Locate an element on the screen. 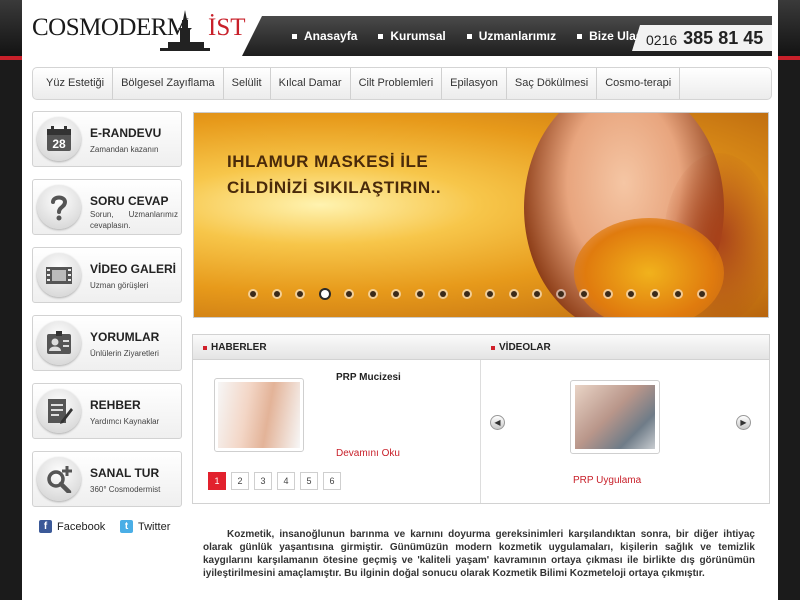  top-nav-item-kurumsal: Kurumsal is located at coordinates (412, 36).